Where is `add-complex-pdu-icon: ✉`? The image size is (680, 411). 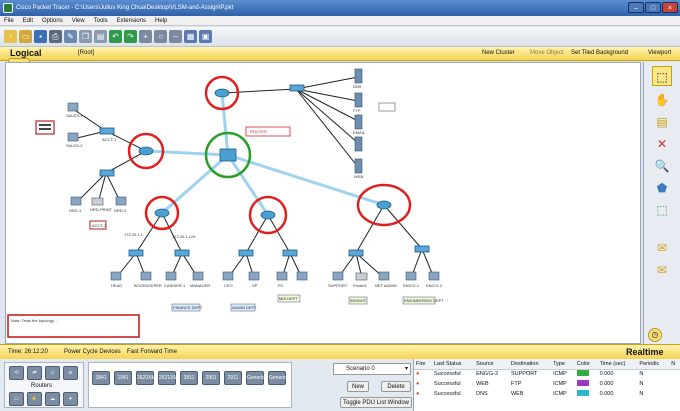 add-complex-pdu-icon: ✉ is located at coordinates (662, 270).